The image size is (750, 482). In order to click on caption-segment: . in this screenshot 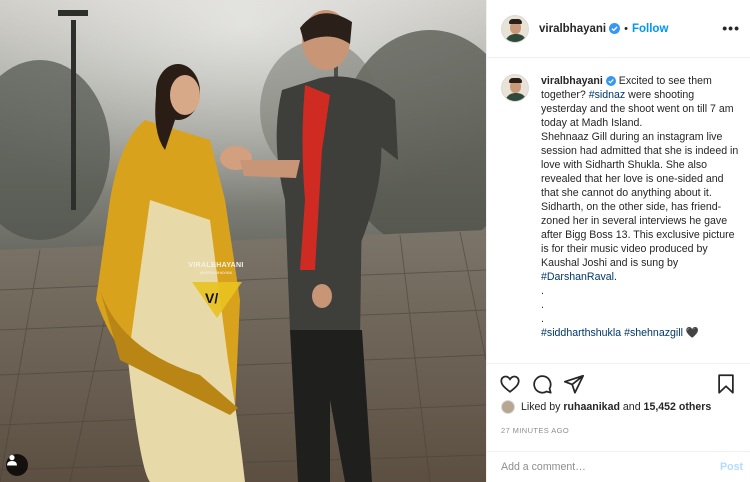, I will do `click(615, 277)`.